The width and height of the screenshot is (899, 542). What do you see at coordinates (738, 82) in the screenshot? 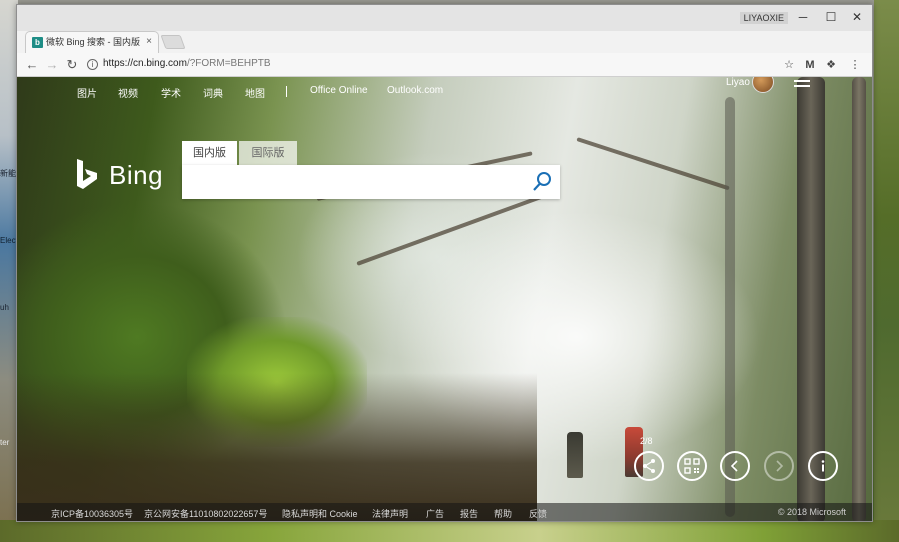
I see `user-name: Liyao` at bounding box center [738, 82].